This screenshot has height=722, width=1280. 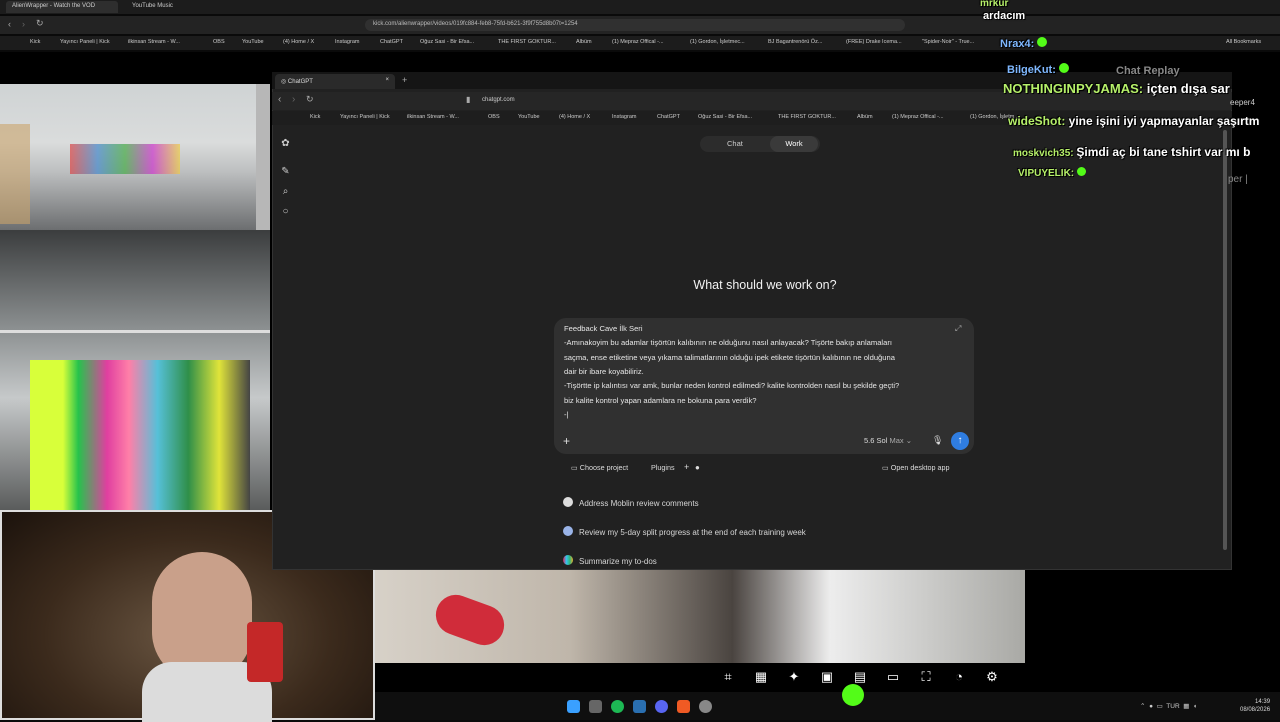 I want to click on clock-date: 08/08/2026, so click(x=1255, y=710).